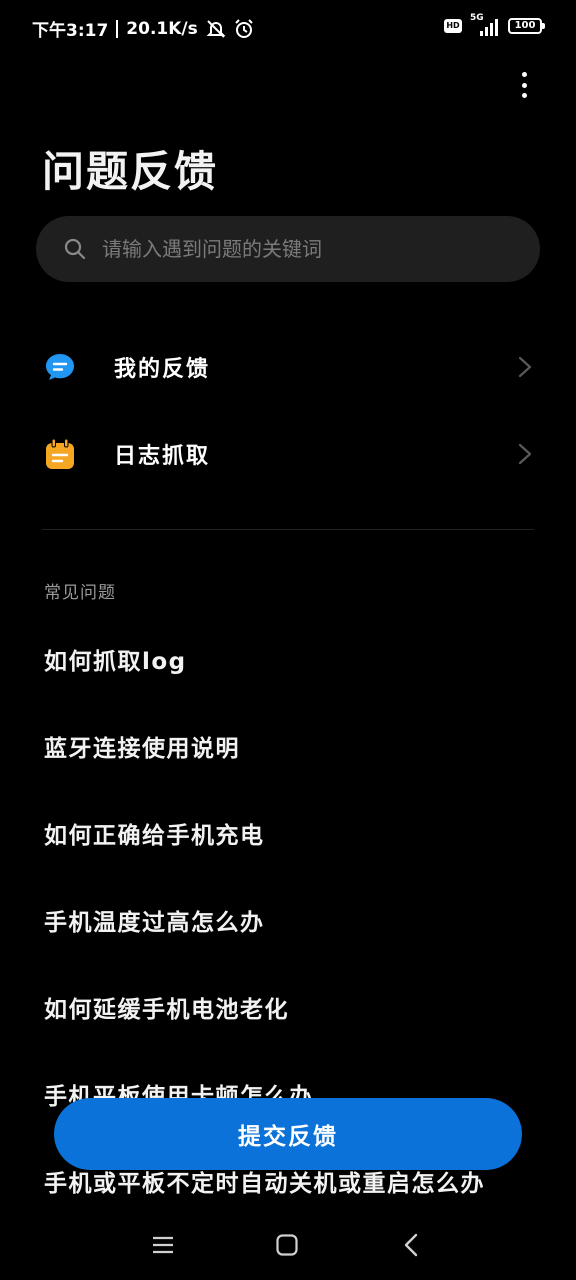  What do you see at coordinates (292, 249) in the screenshot?
I see `search-input` at bounding box center [292, 249].